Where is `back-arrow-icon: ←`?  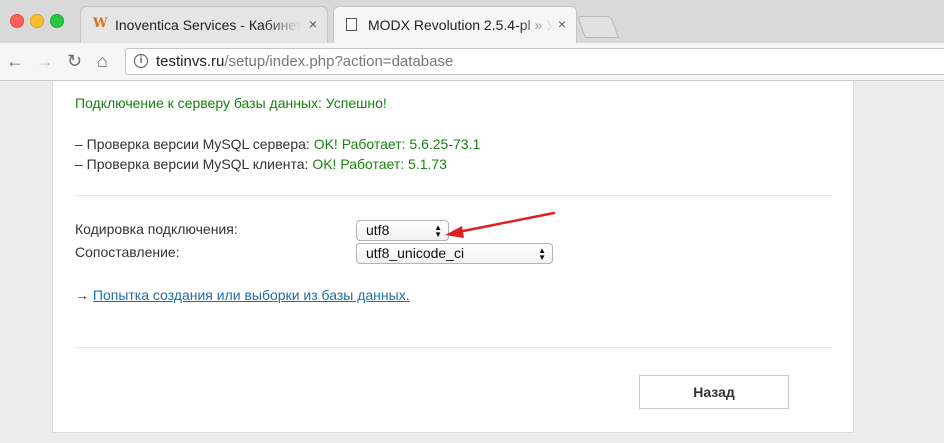
back-arrow-icon: ← is located at coordinates (15, 61).